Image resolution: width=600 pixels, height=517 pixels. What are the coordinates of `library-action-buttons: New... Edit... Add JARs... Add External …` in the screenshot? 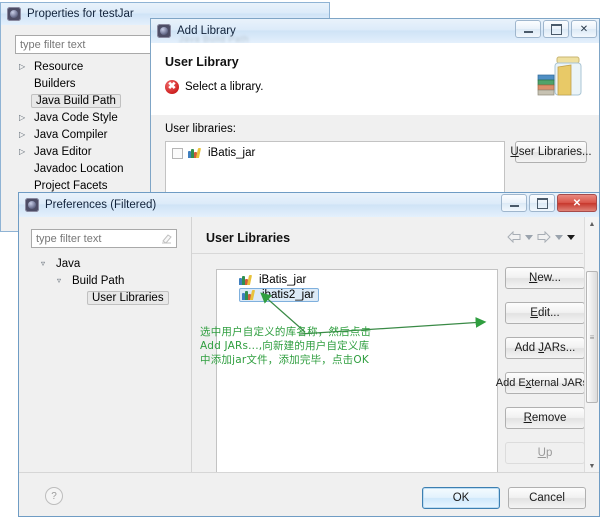 It's located at (545, 383).